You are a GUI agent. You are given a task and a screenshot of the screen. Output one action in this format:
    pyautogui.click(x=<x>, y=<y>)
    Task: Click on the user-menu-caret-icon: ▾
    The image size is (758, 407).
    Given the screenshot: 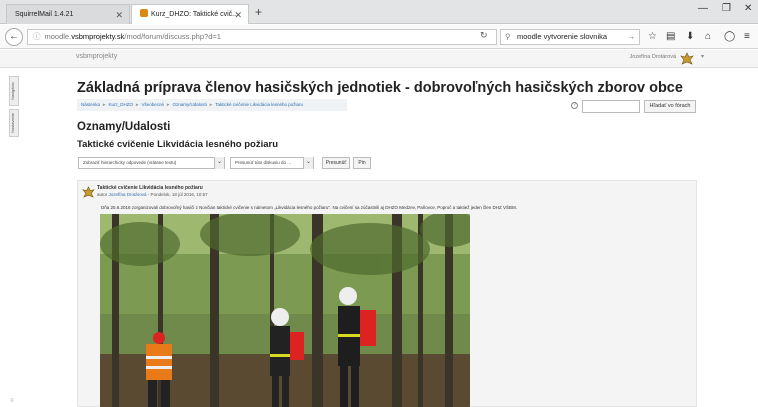 What is the action you would take?
    pyautogui.click(x=702, y=56)
    